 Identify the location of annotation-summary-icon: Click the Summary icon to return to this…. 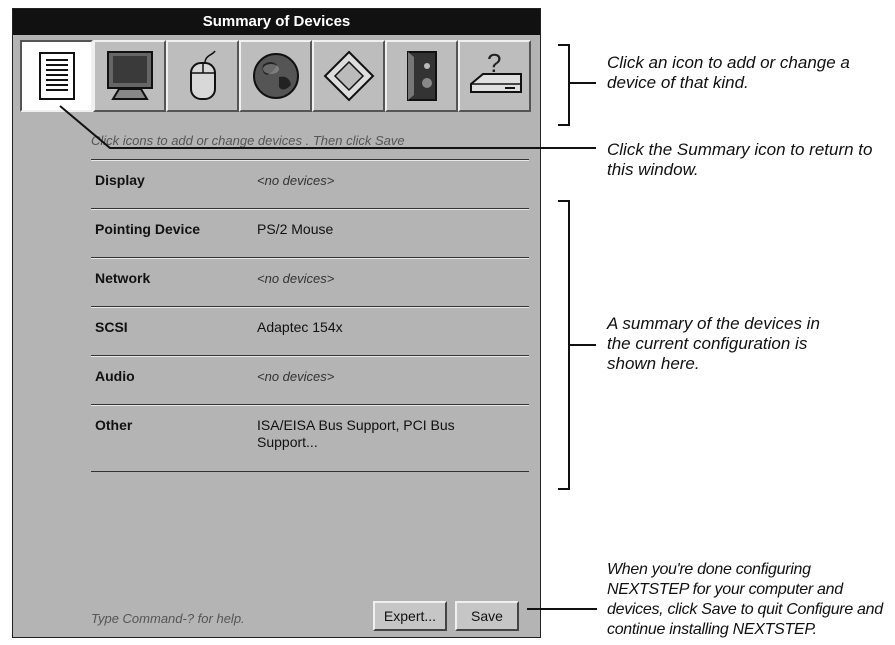
(740, 159).